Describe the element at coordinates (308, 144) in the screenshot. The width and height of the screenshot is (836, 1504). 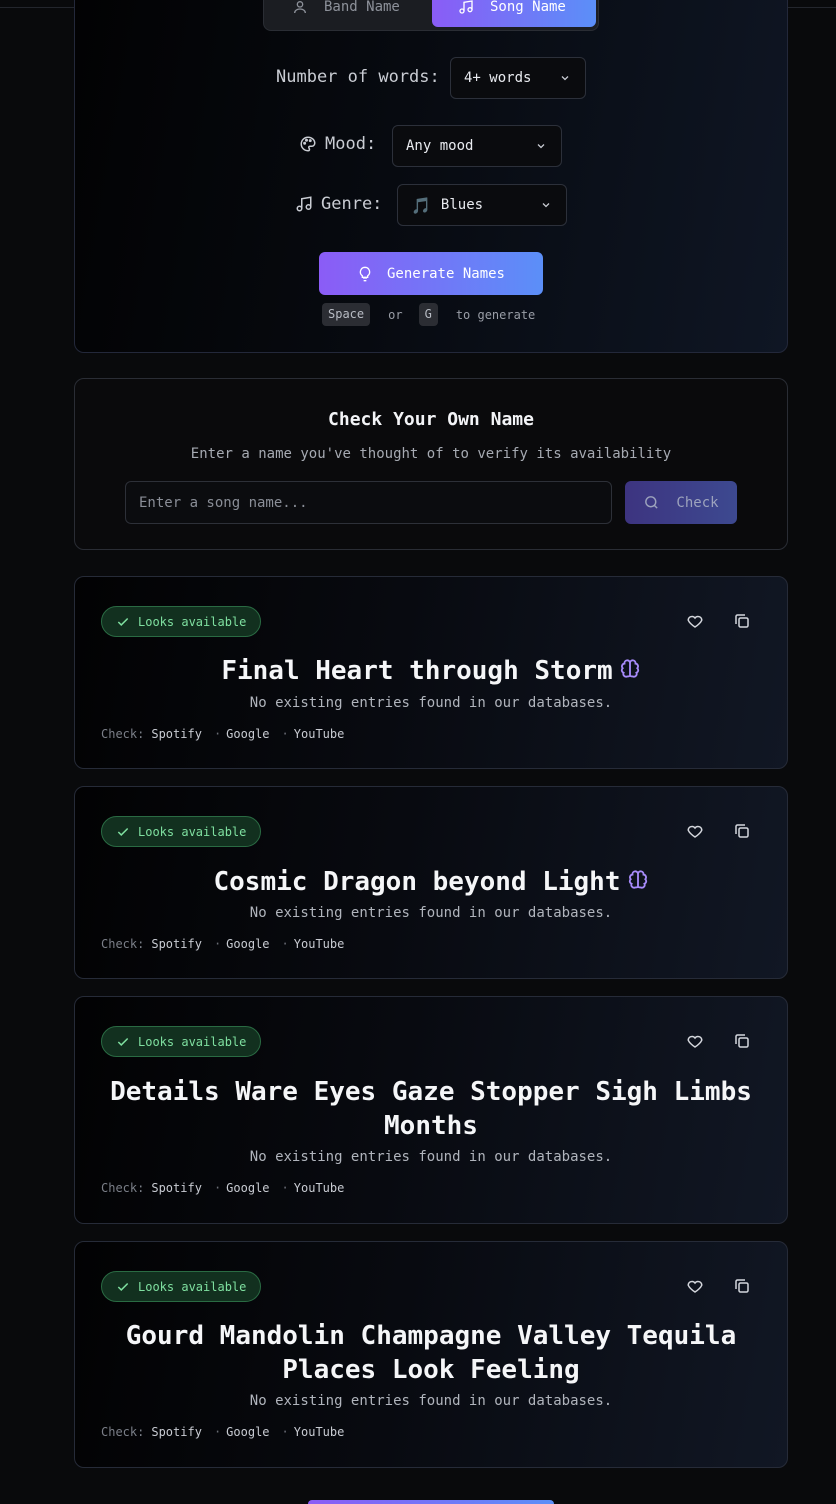
I see `palette-icon` at that location.